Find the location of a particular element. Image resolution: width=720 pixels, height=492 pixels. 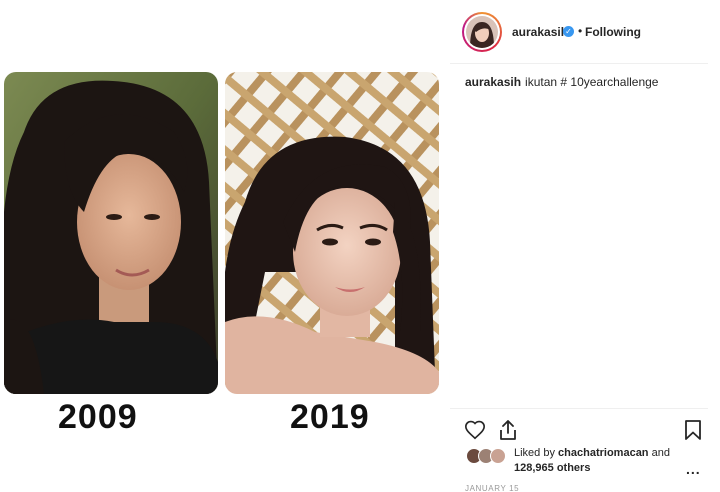

year-label-2019: 2019 is located at coordinates (330, 417).